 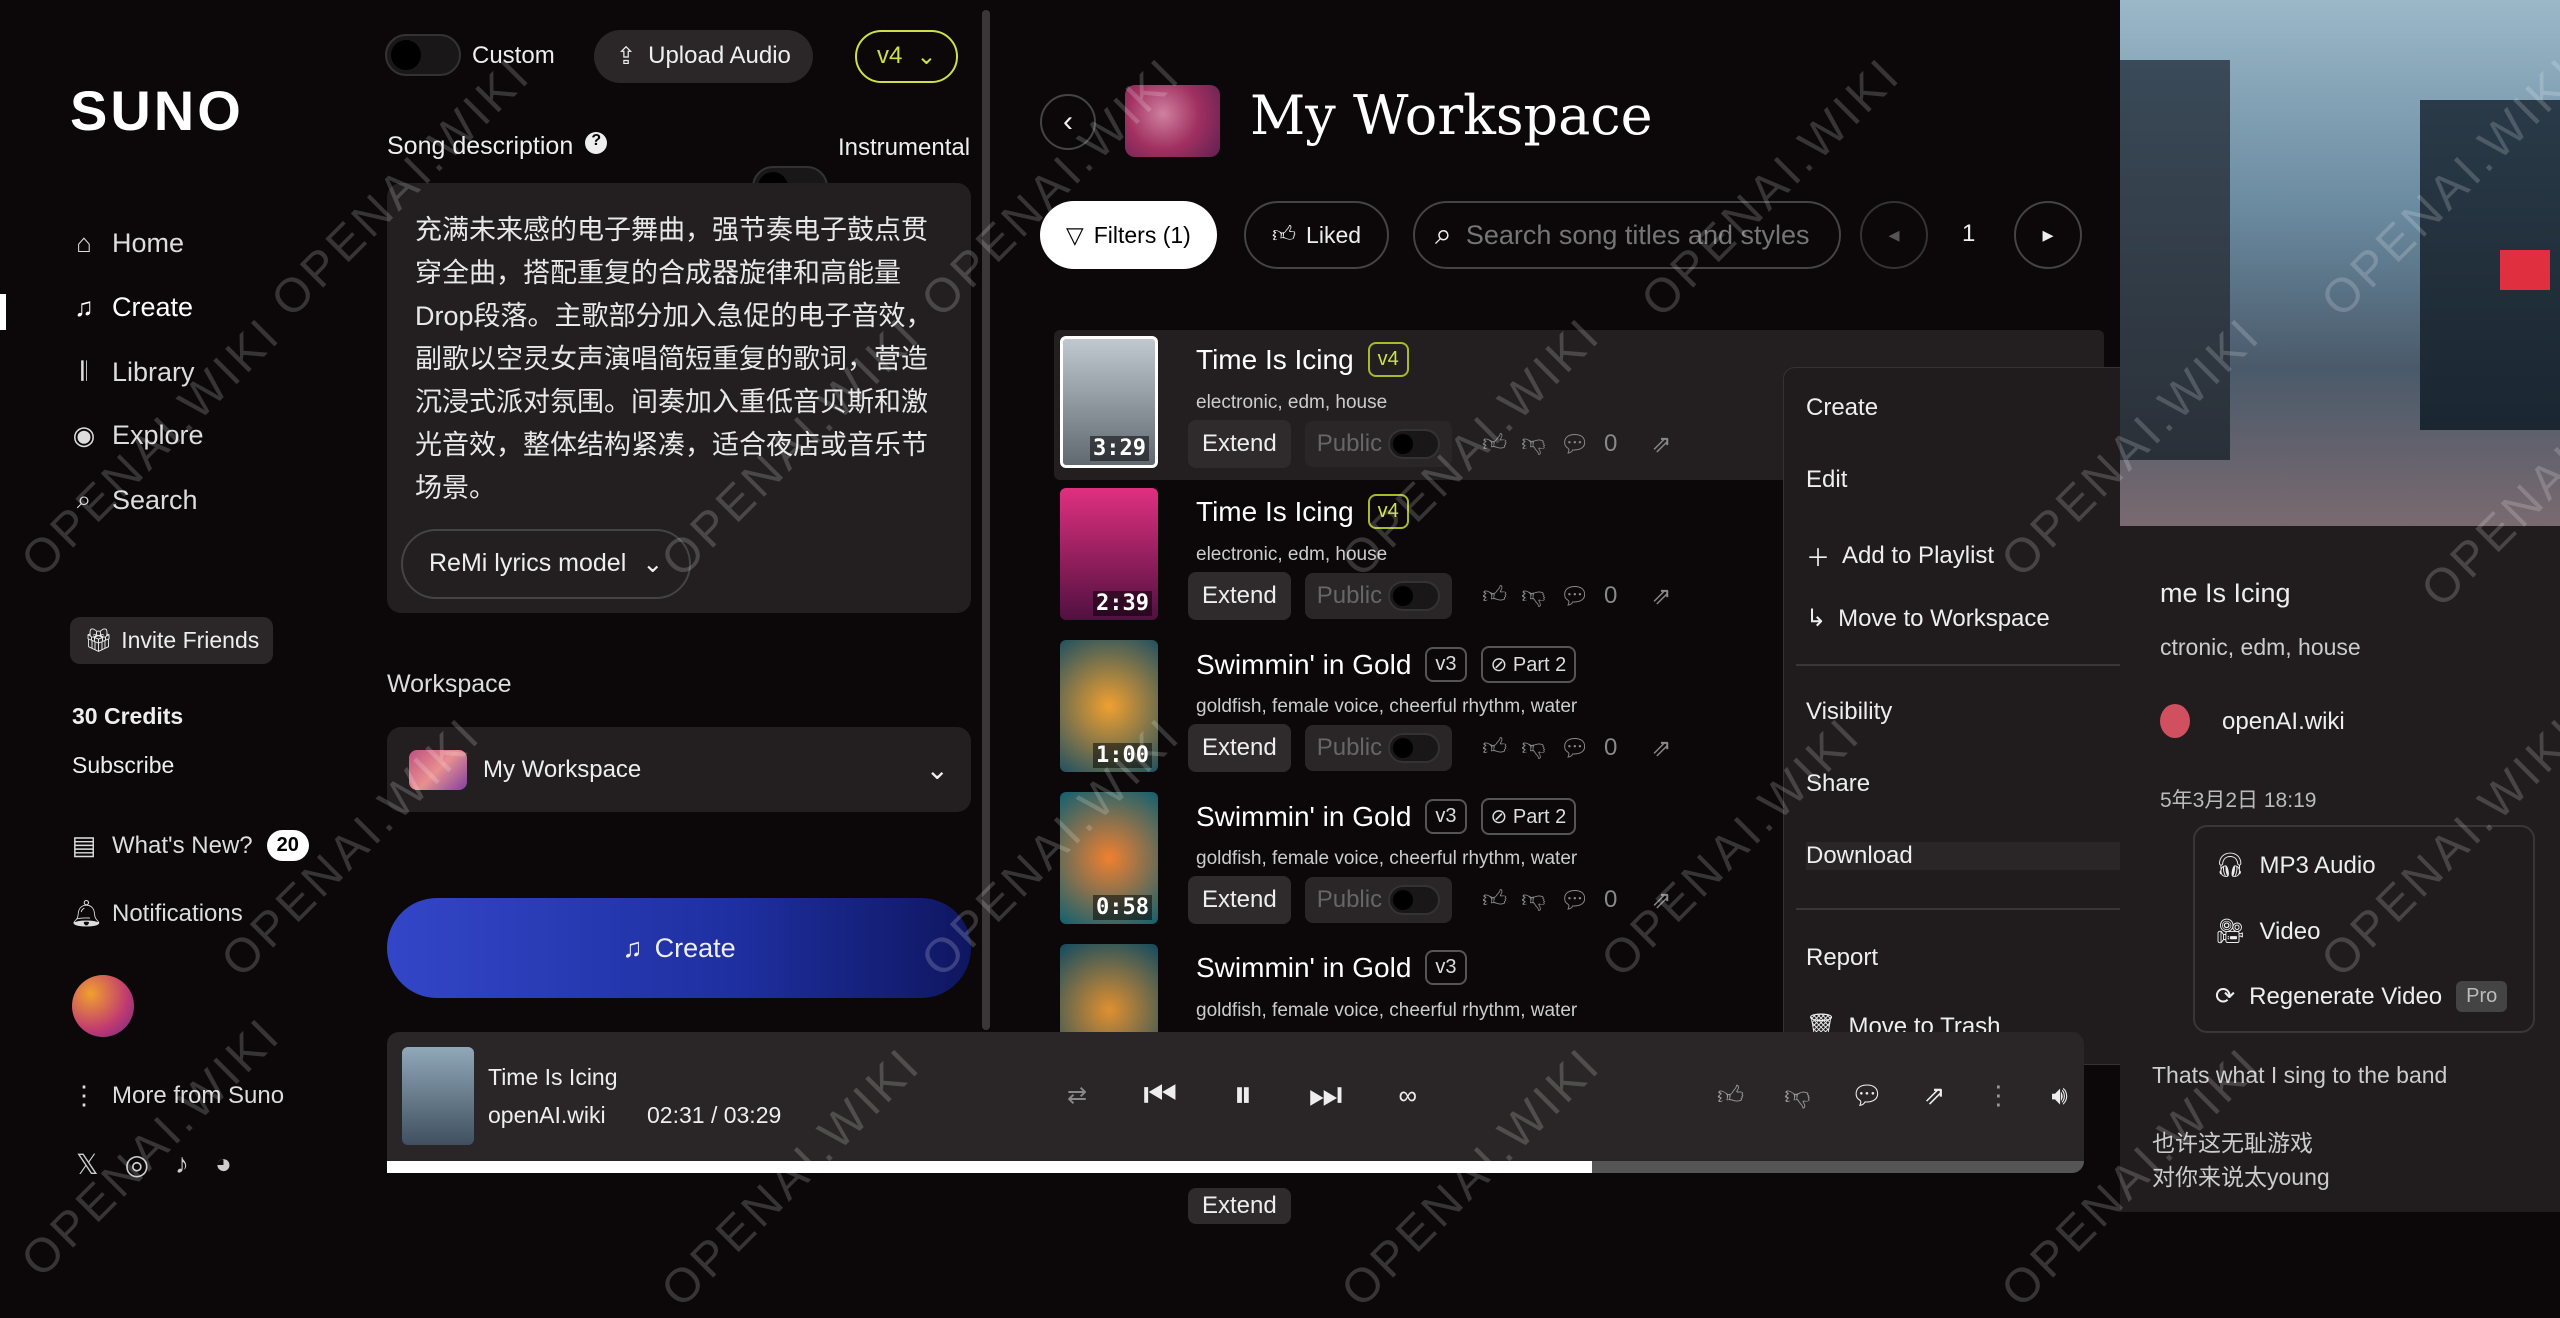 I want to click on whats-new-button: ▤ What's New? 20, so click(x=189, y=845).